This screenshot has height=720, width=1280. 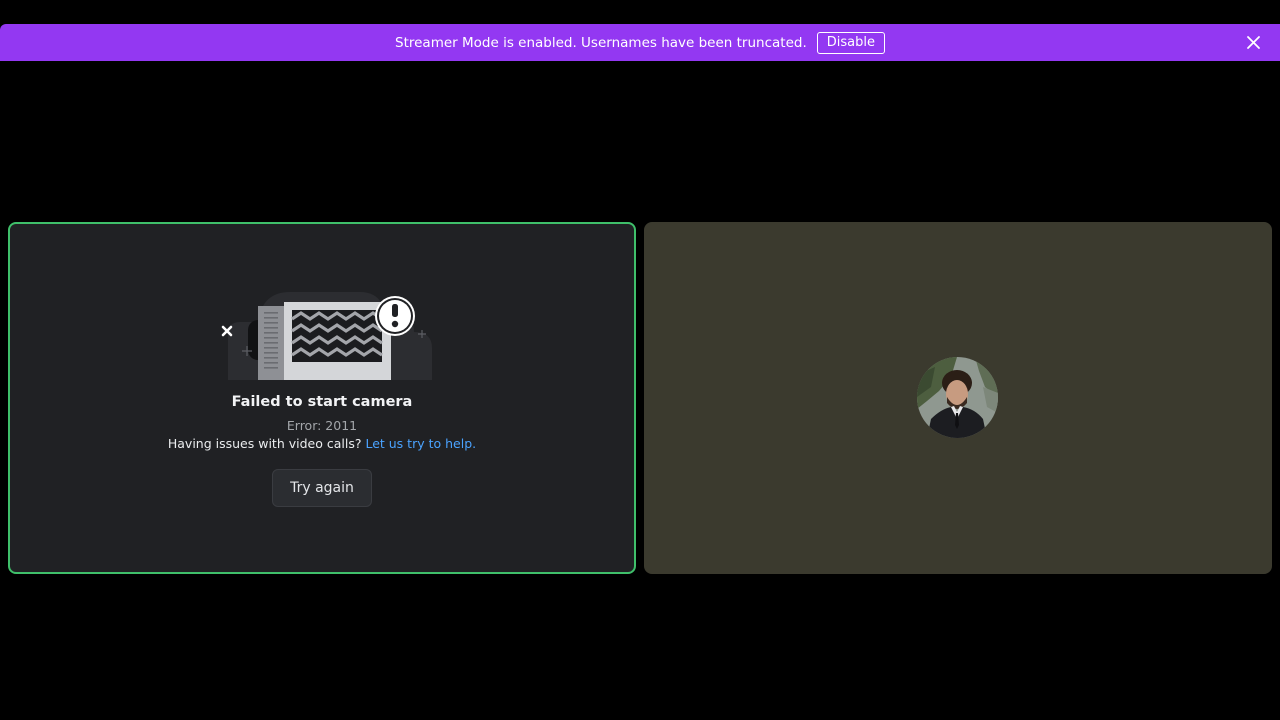 What do you see at coordinates (322, 402) in the screenshot?
I see `camera-error-title: Failed to start camera` at bounding box center [322, 402].